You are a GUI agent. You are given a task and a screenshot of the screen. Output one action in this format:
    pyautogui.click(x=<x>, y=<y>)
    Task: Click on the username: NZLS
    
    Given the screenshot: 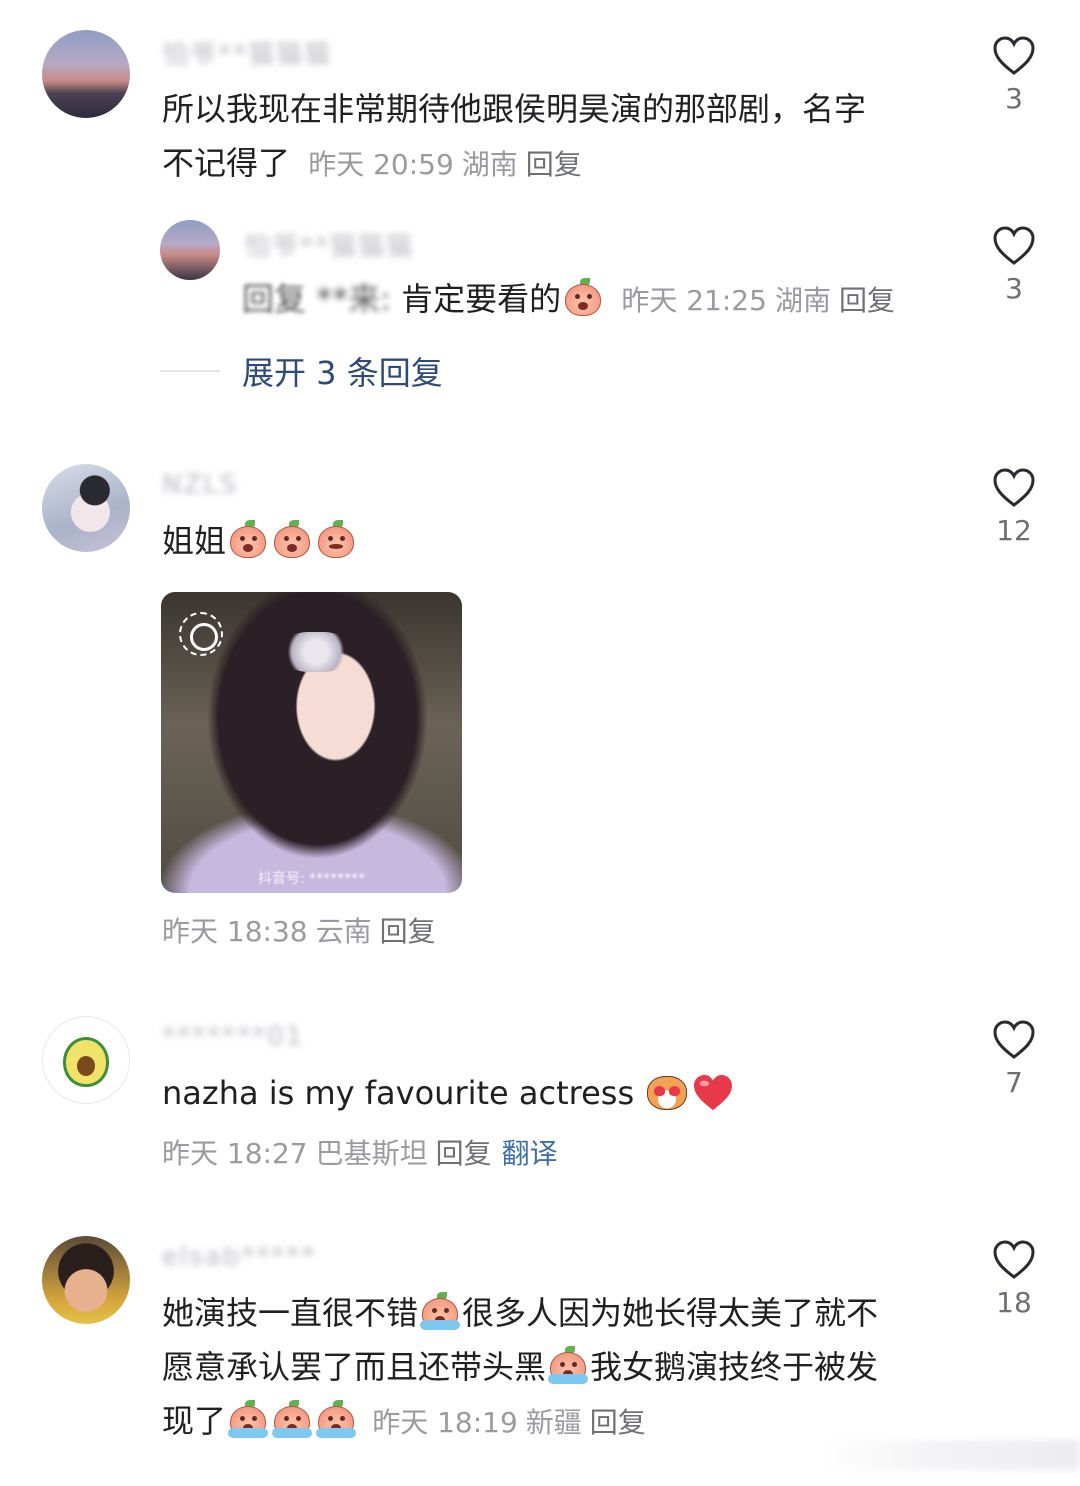 What is the action you would take?
    pyautogui.click(x=200, y=485)
    